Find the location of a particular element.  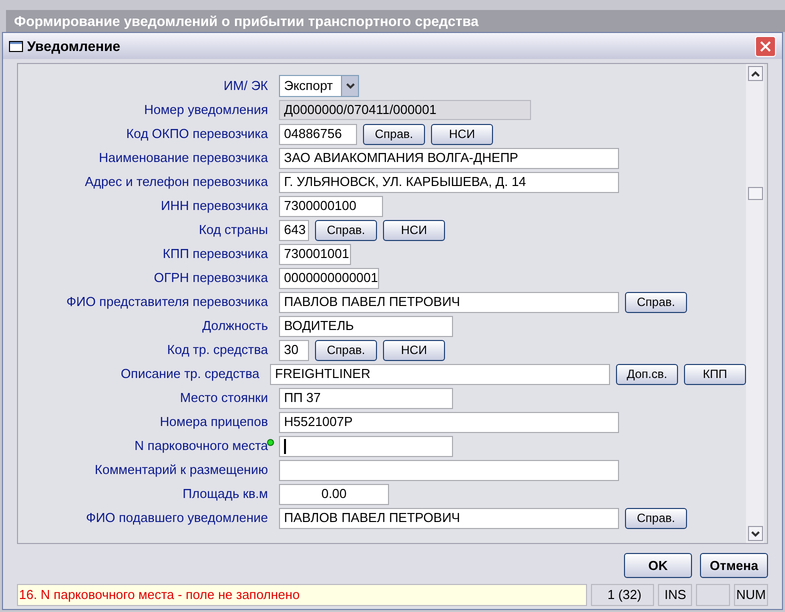

text-cursor is located at coordinates (285, 446).